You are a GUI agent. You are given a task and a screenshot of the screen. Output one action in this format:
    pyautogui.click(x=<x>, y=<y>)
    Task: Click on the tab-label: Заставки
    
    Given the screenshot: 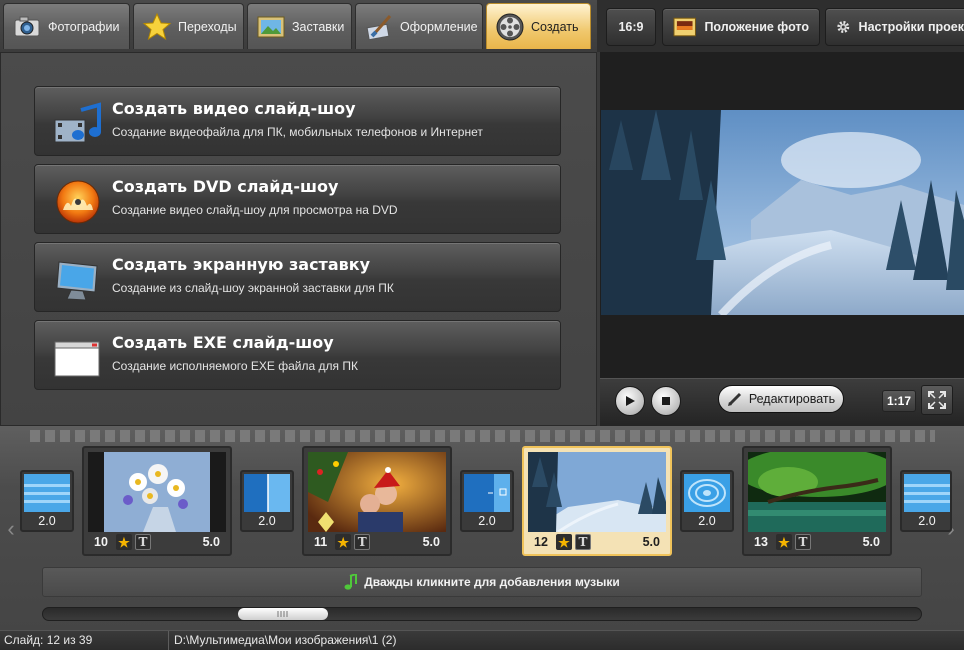 What is the action you would take?
    pyautogui.click(x=318, y=26)
    